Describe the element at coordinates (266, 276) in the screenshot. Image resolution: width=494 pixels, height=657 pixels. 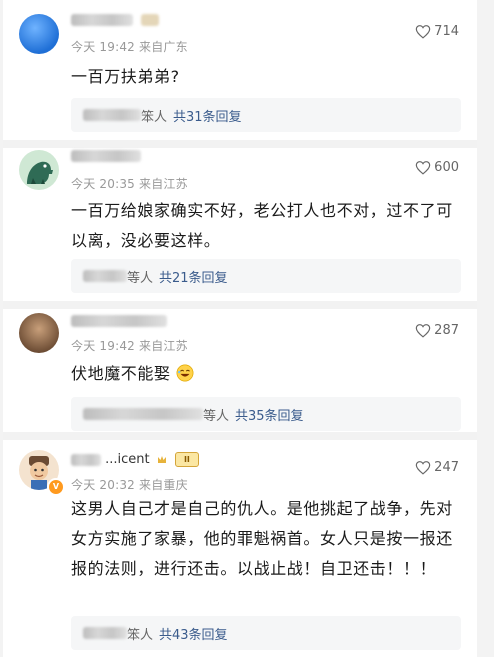
I see `replies-preview: 等人 共21条回复` at that location.